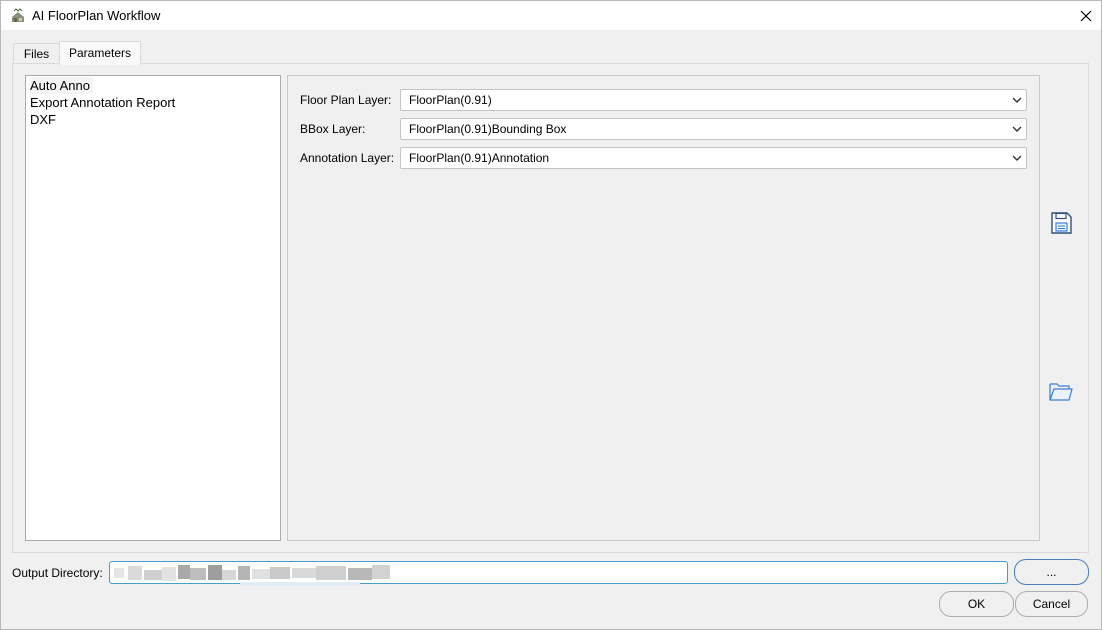 Image resolution: width=1102 pixels, height=630 pixels. I want to click on ok-button: OK, so click(976, 604).